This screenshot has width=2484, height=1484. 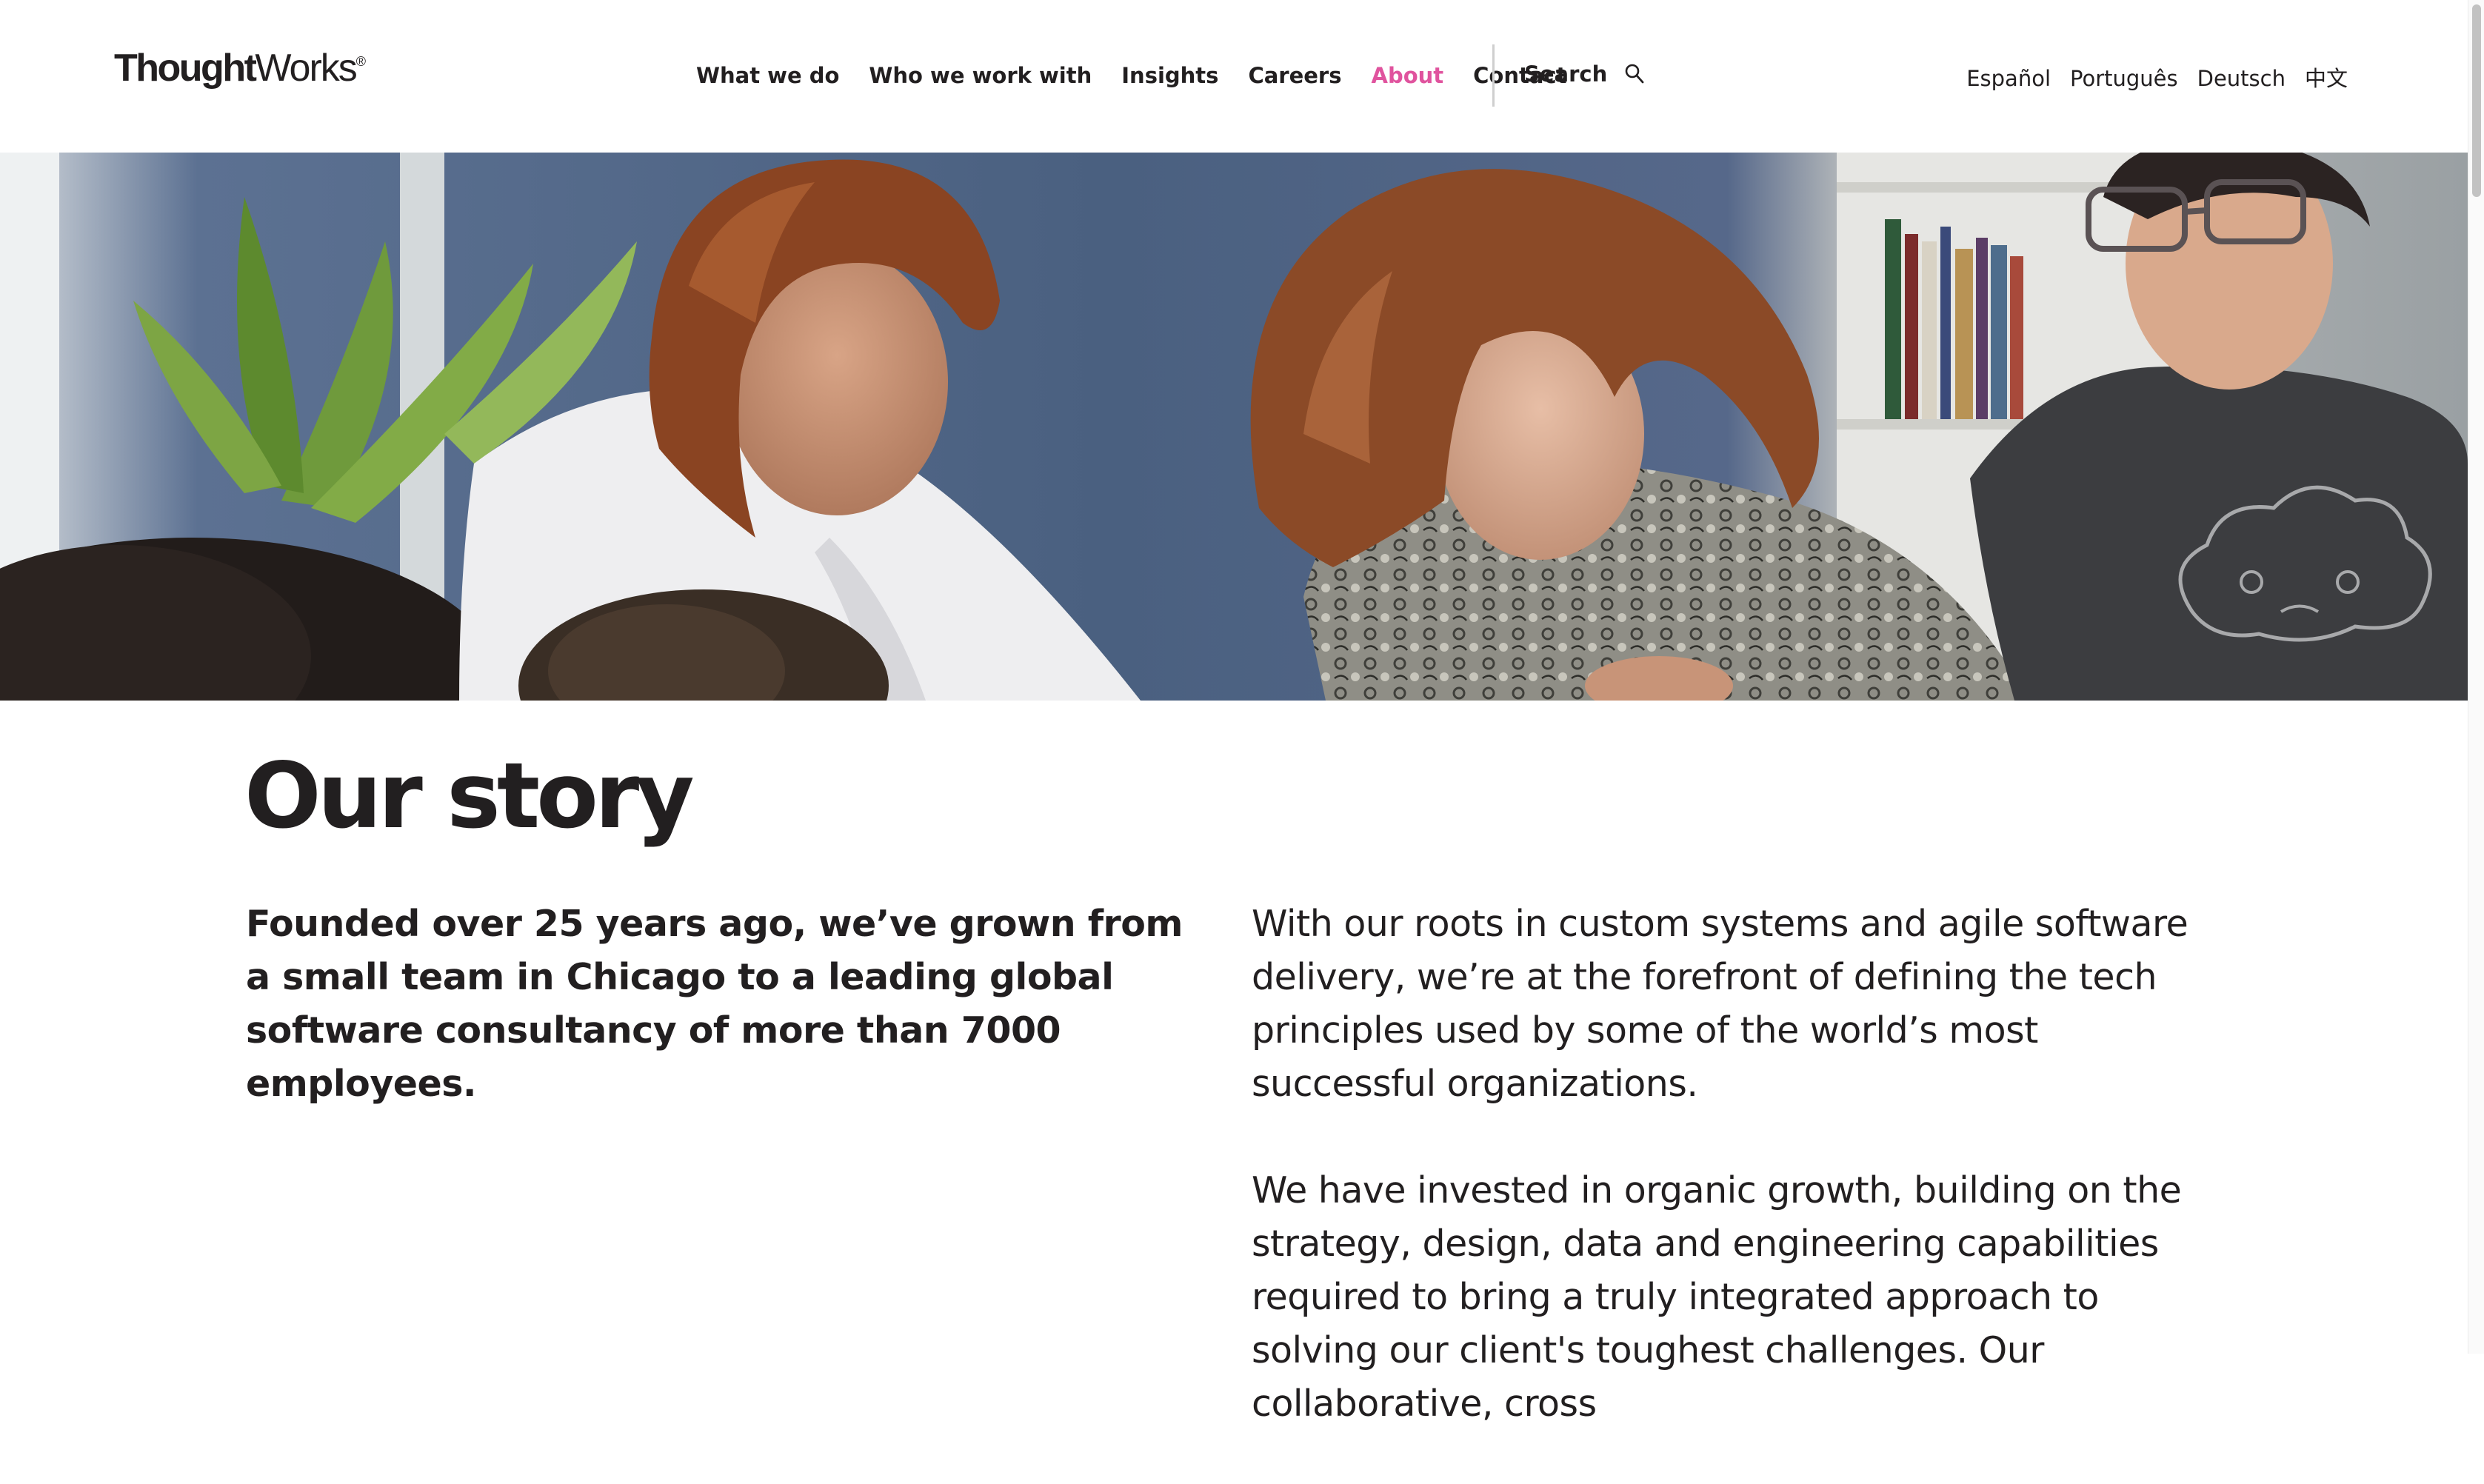 I want to click on search-button: Search, so click(x=1585, y=74).